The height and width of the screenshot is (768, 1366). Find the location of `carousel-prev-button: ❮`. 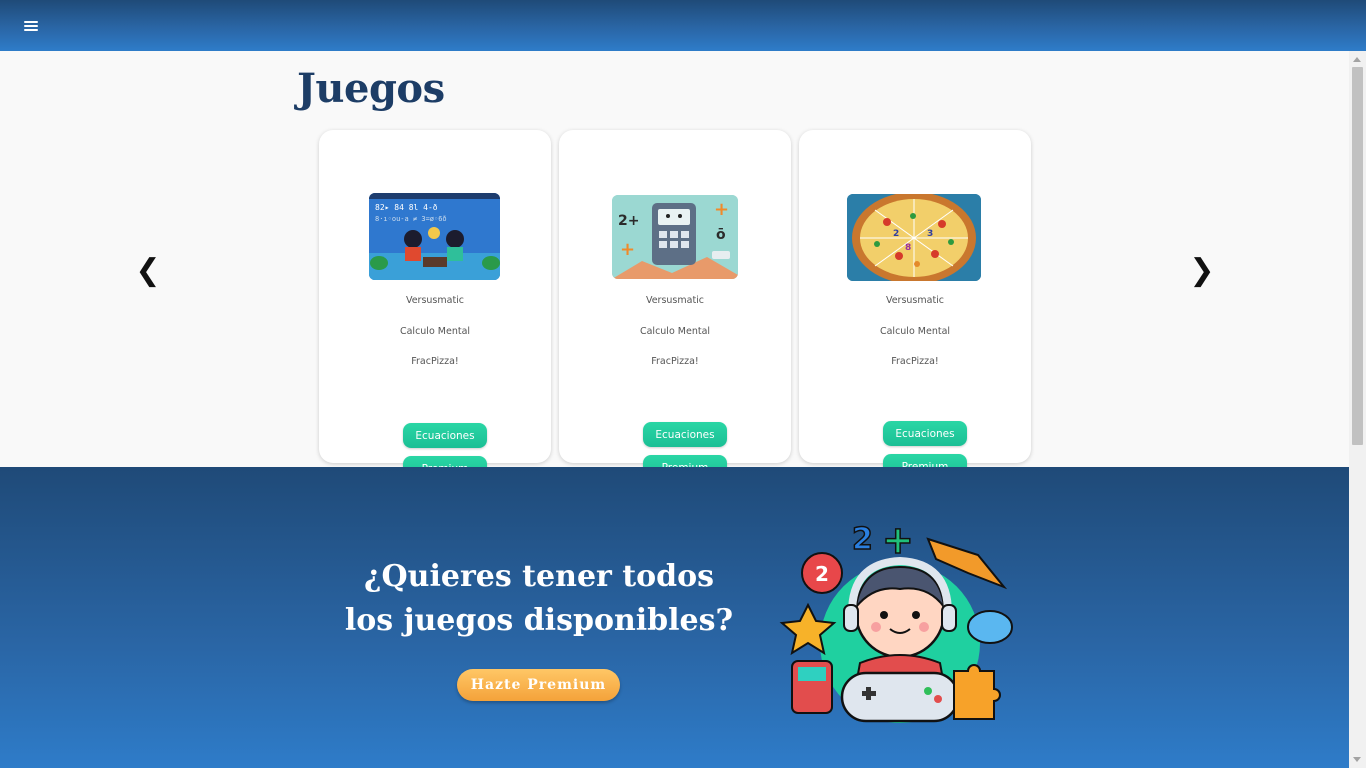

carousel-prev-button: ❮ is located at coordinates (148, 271).